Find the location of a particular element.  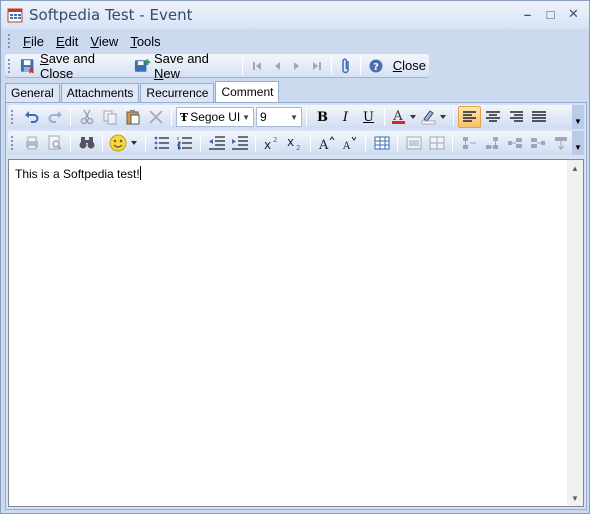

menu-tools: Tools is located at coordinates (145, 41).